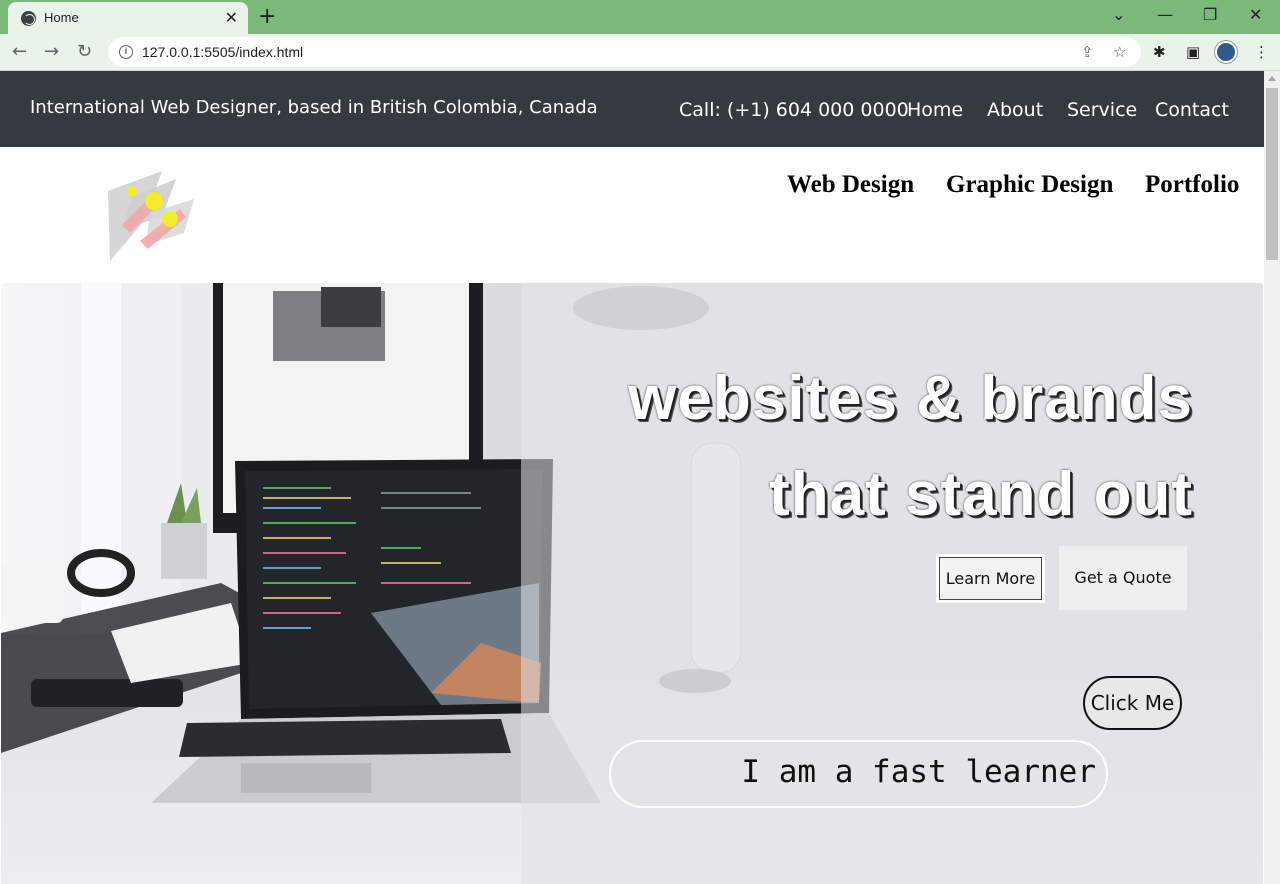  Describe the element at coordinates (1192, 110) in the screenshot. I see `menu-item-contact: Contact` at that location.